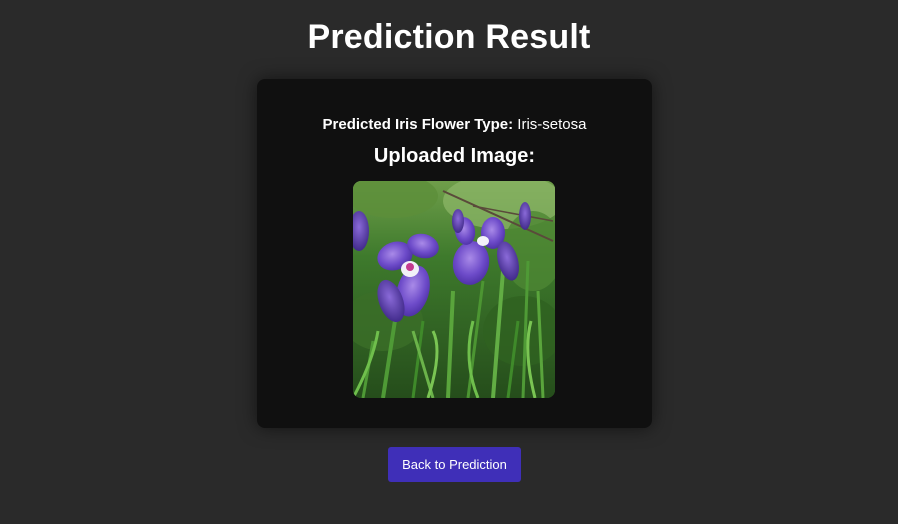 This screenshot has width=898, height=524. I want to click on back-to-prediction-button: Back to Prediction, so click(454, 464).